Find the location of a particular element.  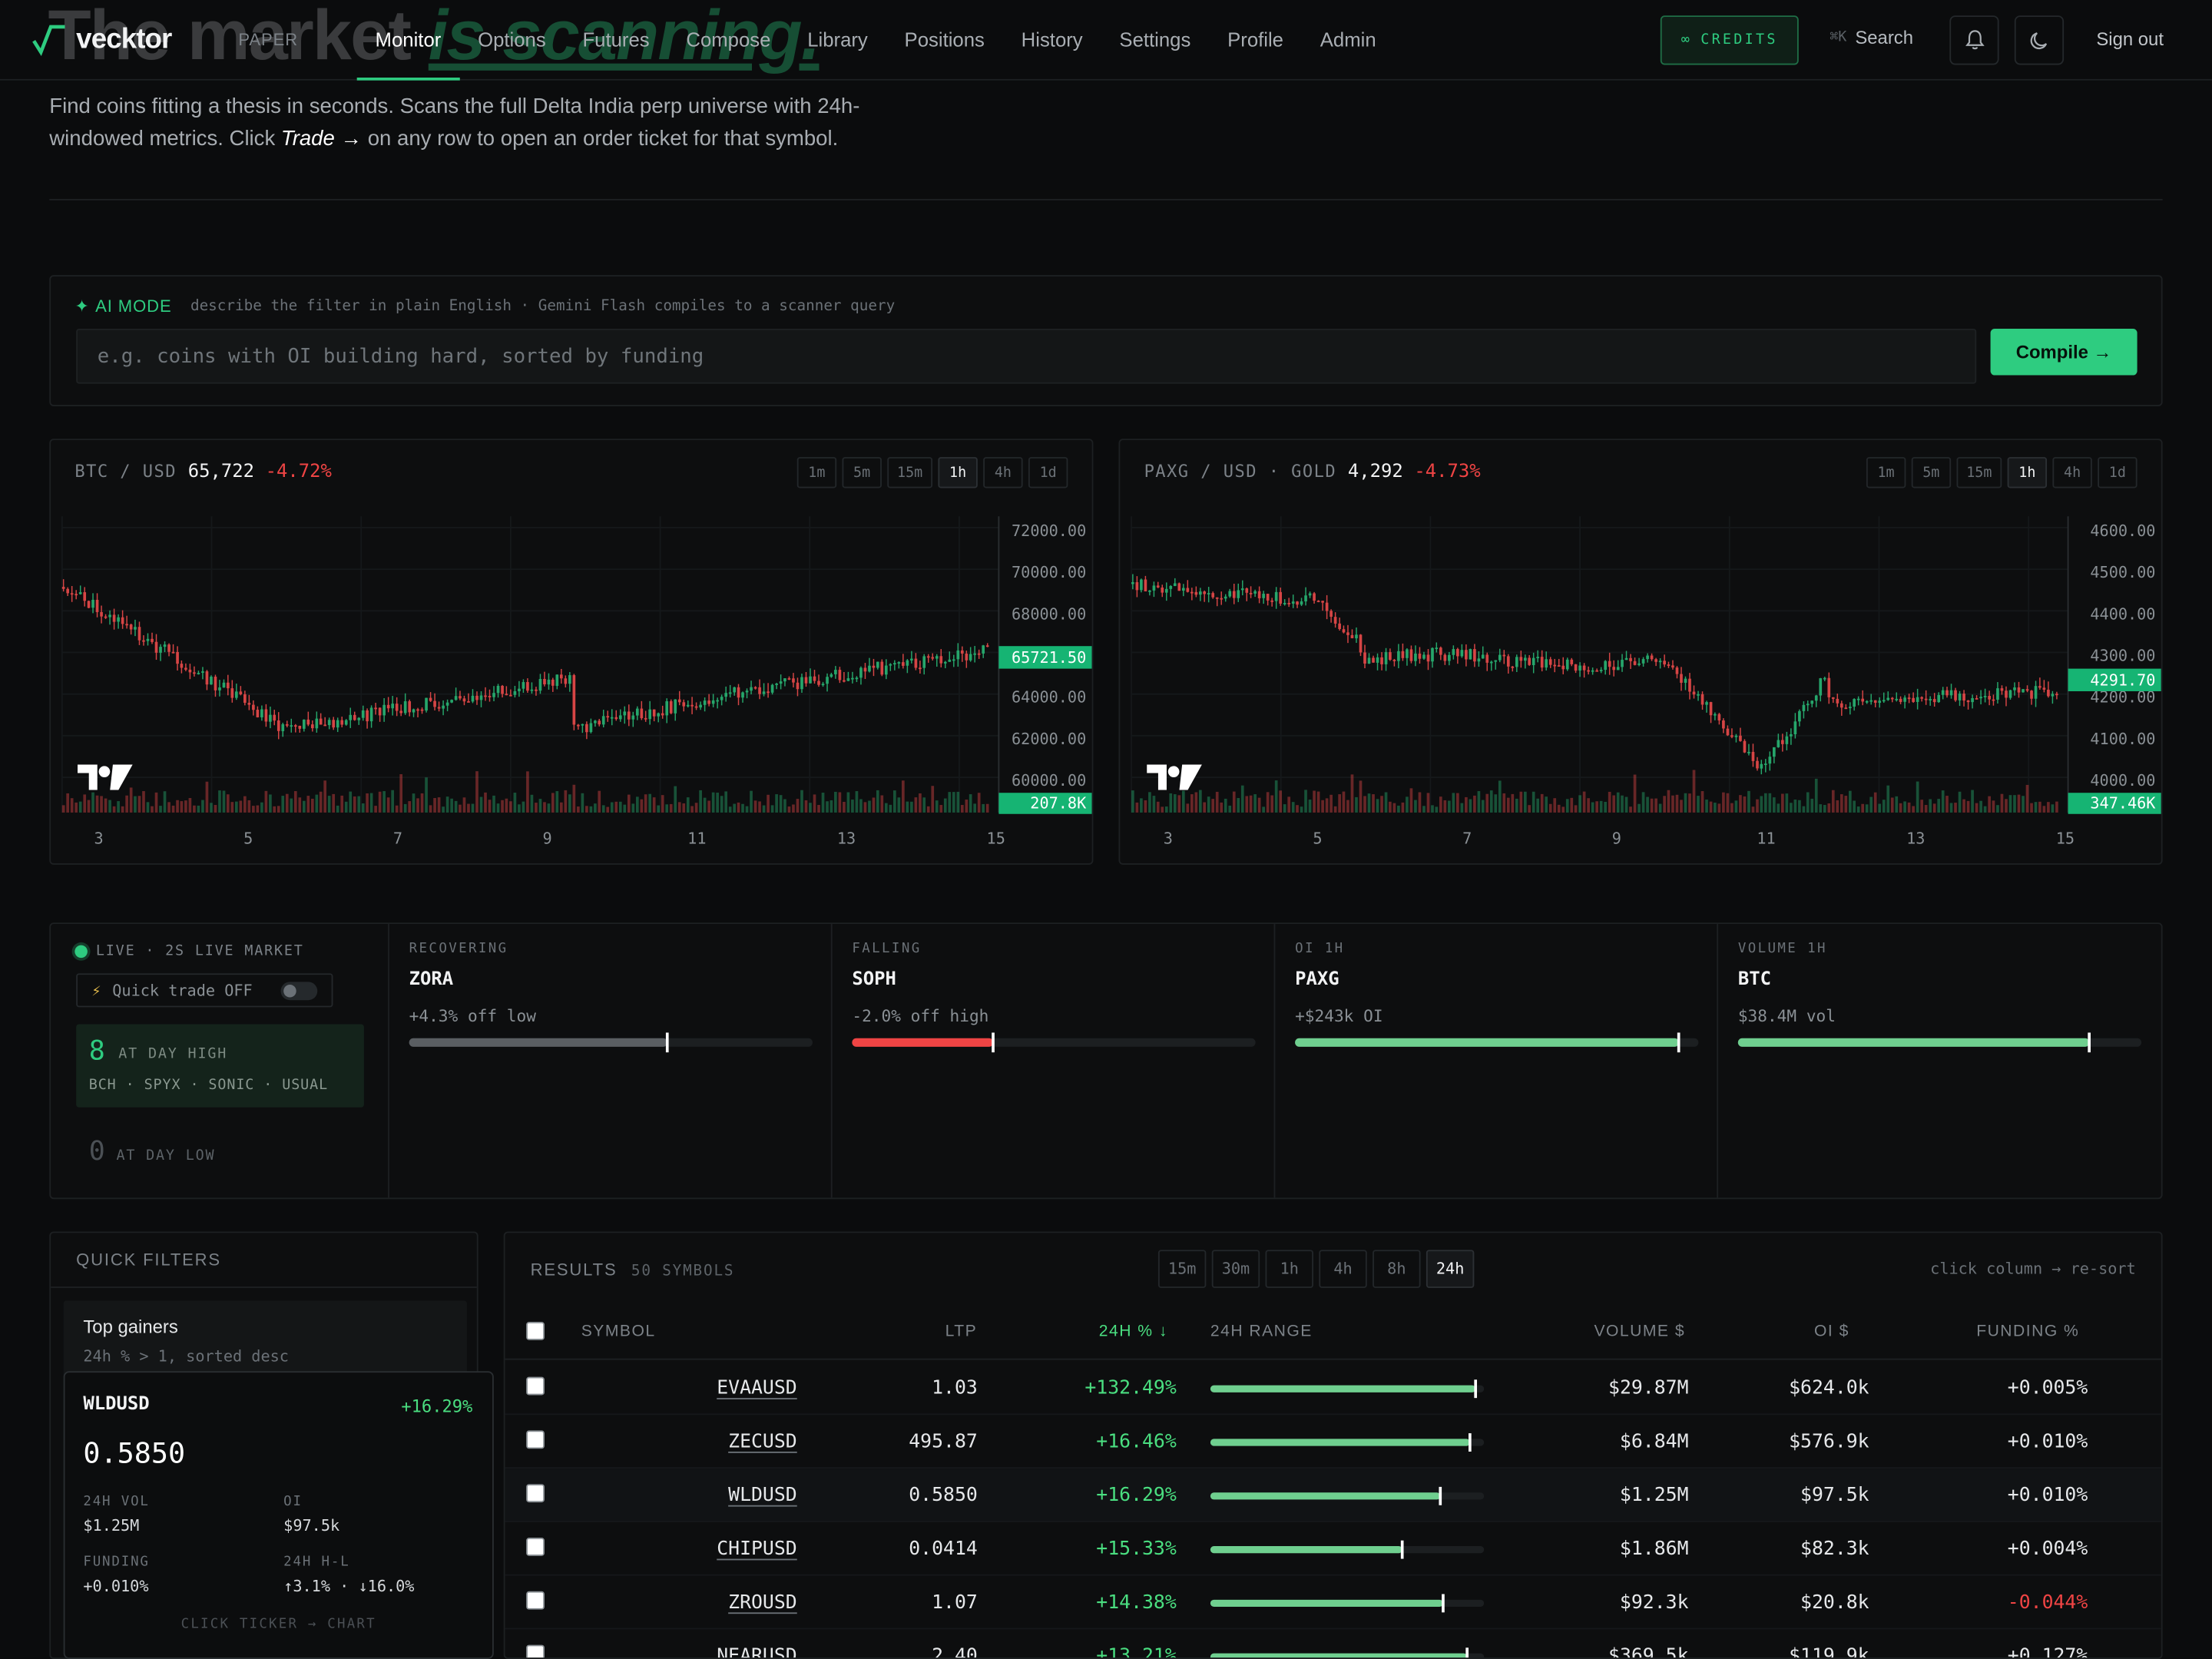

nav-link-positions: Positions is located at coordinates (945, 40).